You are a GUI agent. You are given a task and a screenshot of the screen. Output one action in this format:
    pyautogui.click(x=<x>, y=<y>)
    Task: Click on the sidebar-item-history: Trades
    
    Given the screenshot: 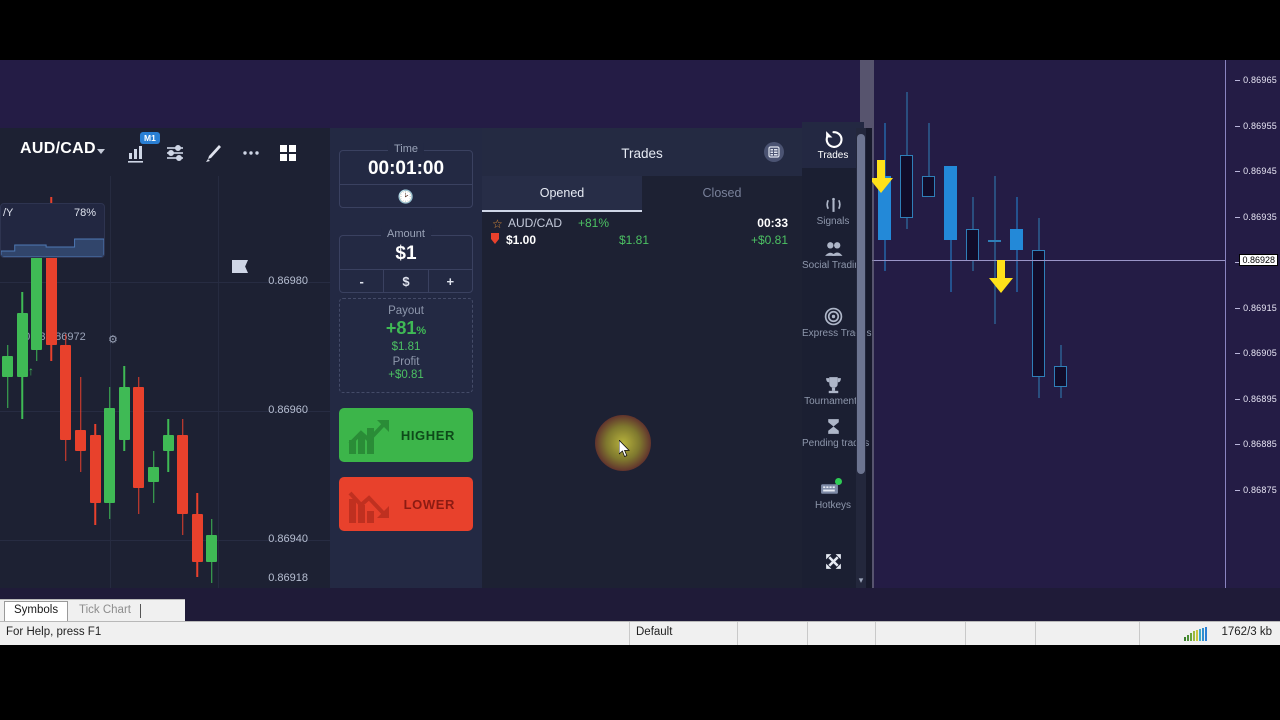 What is the action you would take?
    pyautogui.click(x=833, y=145)
    